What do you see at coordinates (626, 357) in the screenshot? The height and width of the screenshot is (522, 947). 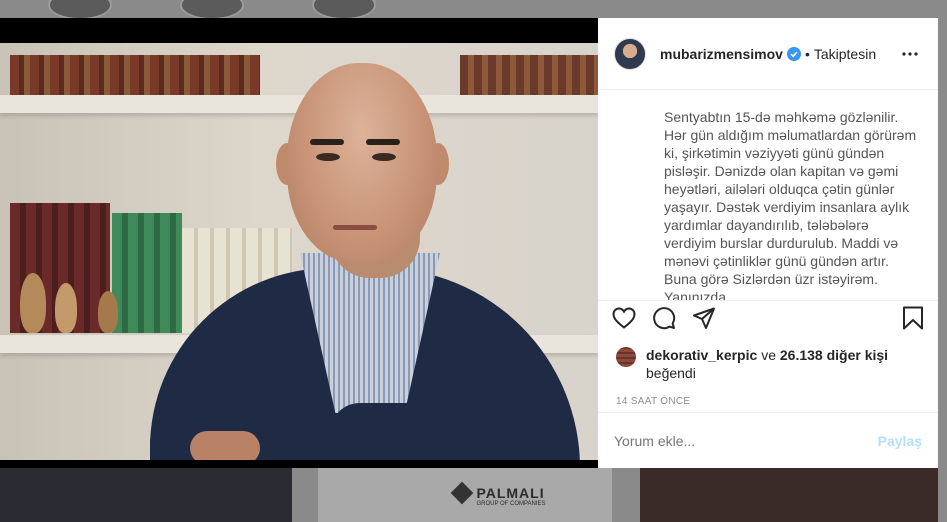 I see `liker-avatar` at bounding box center [626, 357].